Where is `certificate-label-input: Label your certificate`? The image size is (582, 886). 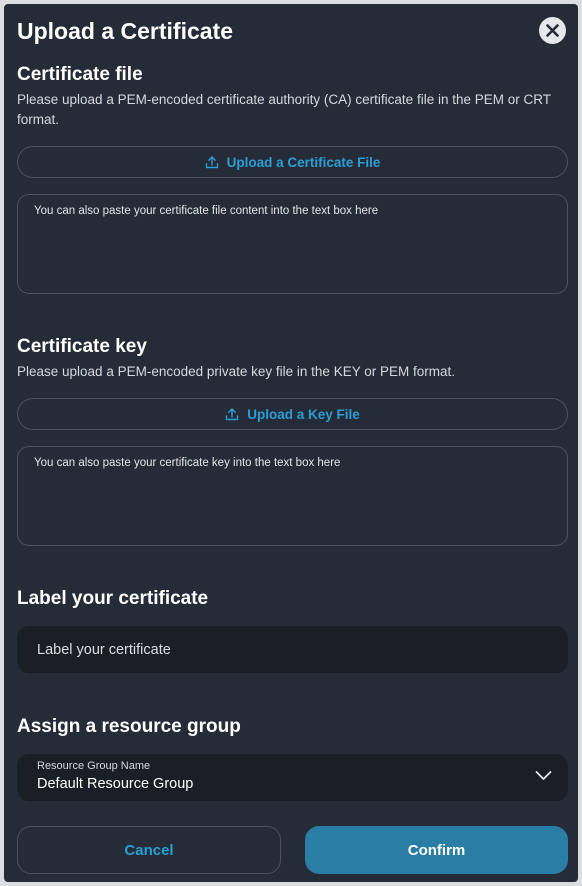
certificate-label-input: Label your certificate is located at coordinates (292, 649).